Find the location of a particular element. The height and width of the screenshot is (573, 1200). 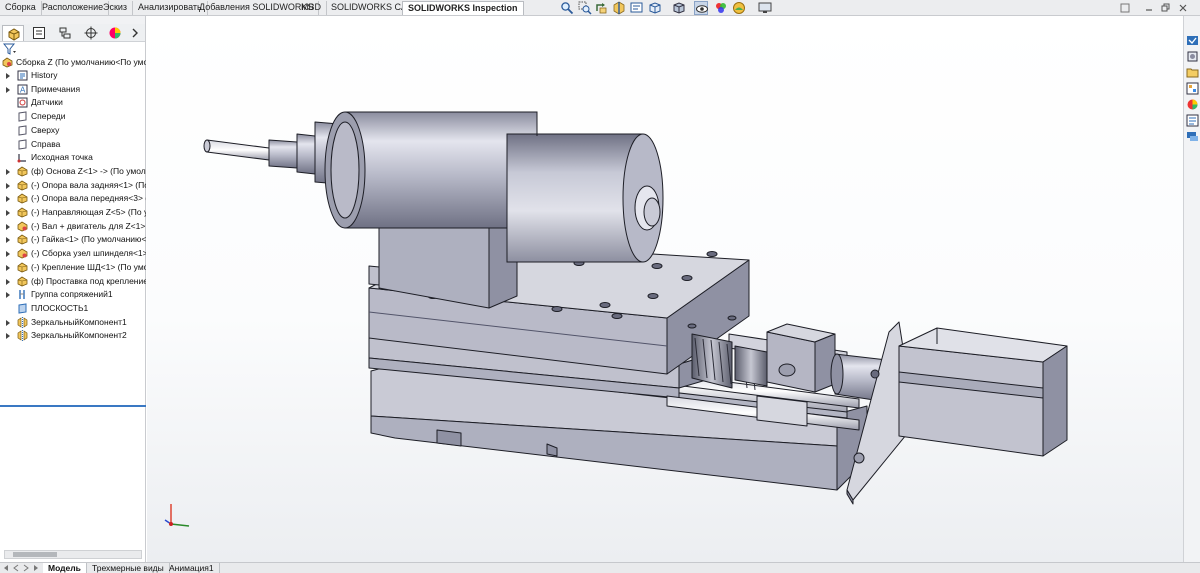

filter-icon is located at coordinates (9, 49).